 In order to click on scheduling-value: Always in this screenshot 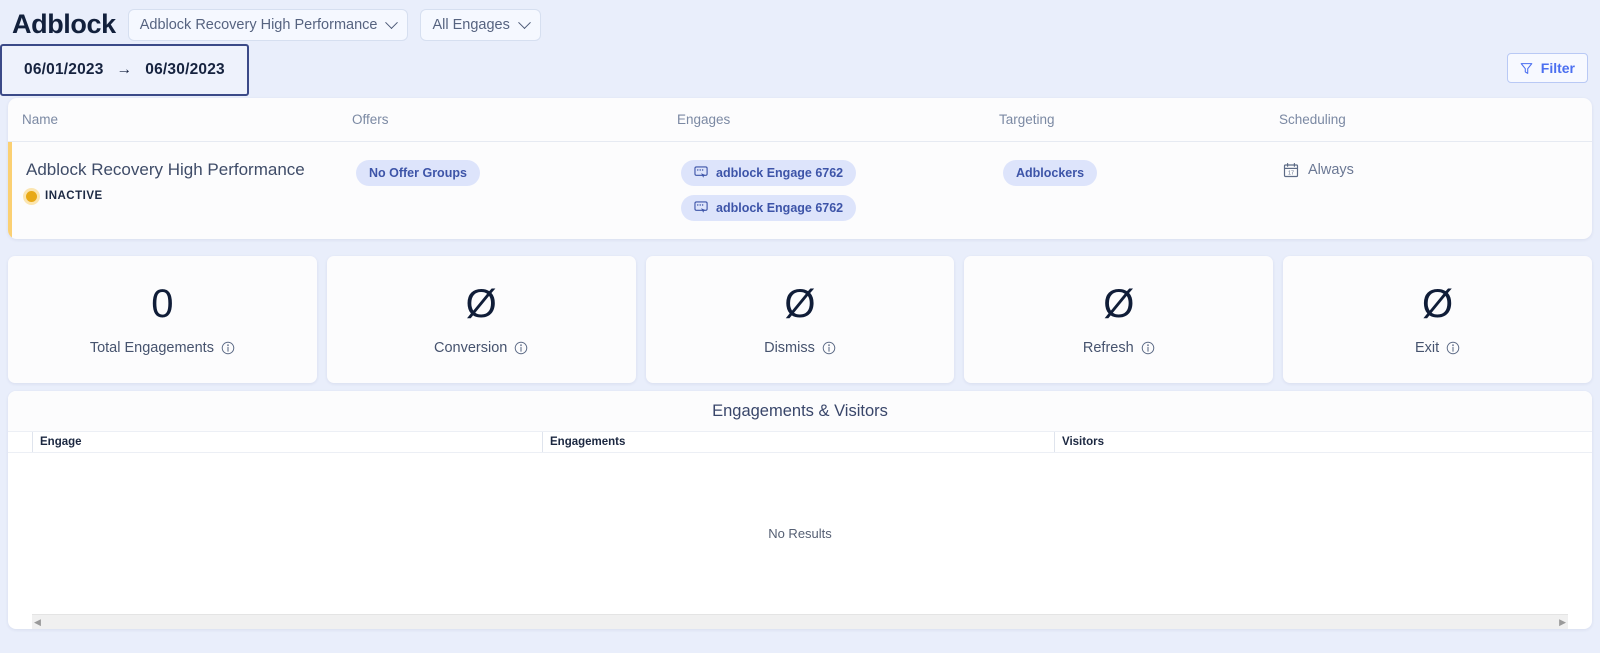, I will do `click(1331, 170)`.